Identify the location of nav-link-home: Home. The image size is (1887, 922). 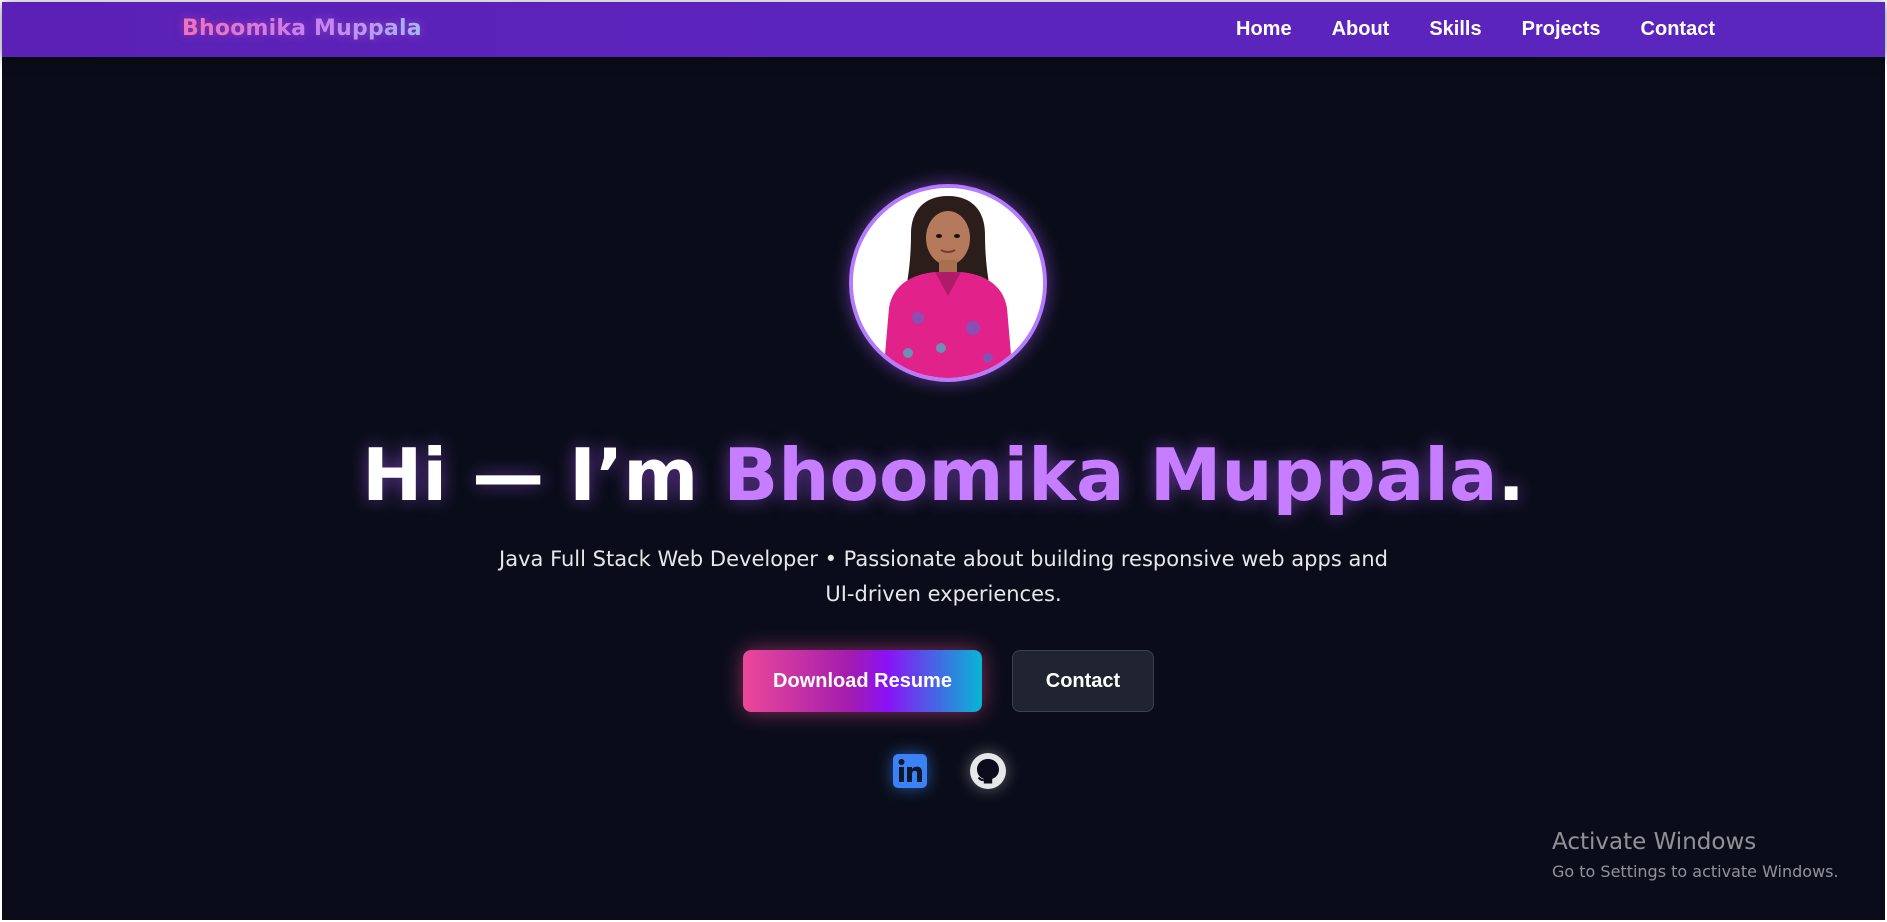
(1264, 29).